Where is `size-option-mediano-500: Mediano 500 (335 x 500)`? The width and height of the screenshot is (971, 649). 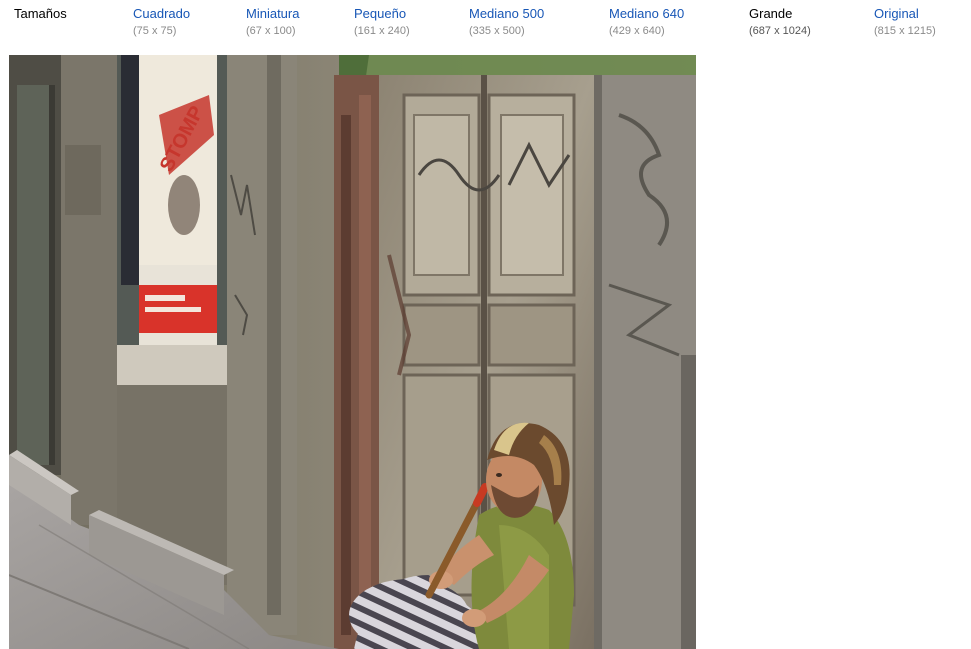 size-option-mediano-500: Mediano 500 (335 x 500) is located at coordinates (506, 22).